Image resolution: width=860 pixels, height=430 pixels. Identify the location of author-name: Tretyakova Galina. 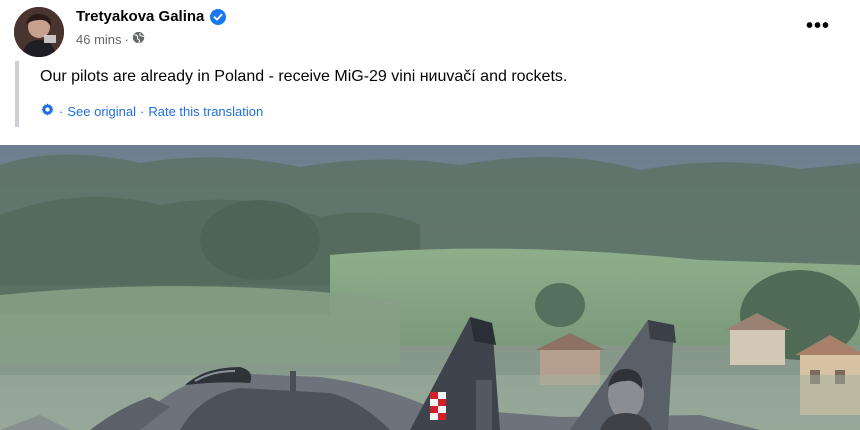
(140, 16).